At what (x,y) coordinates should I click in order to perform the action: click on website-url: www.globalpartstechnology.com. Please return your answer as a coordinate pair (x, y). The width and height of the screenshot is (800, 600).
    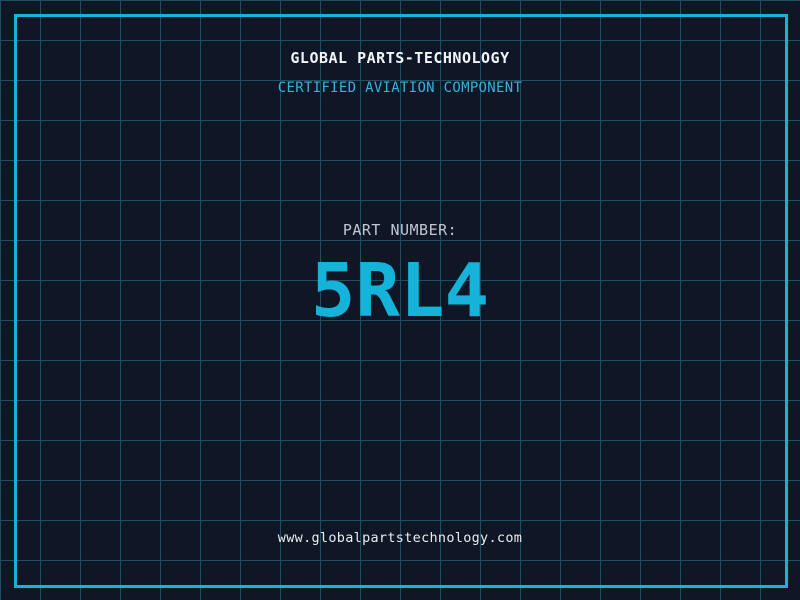
    Looking at the image, I should click on (400, 538).